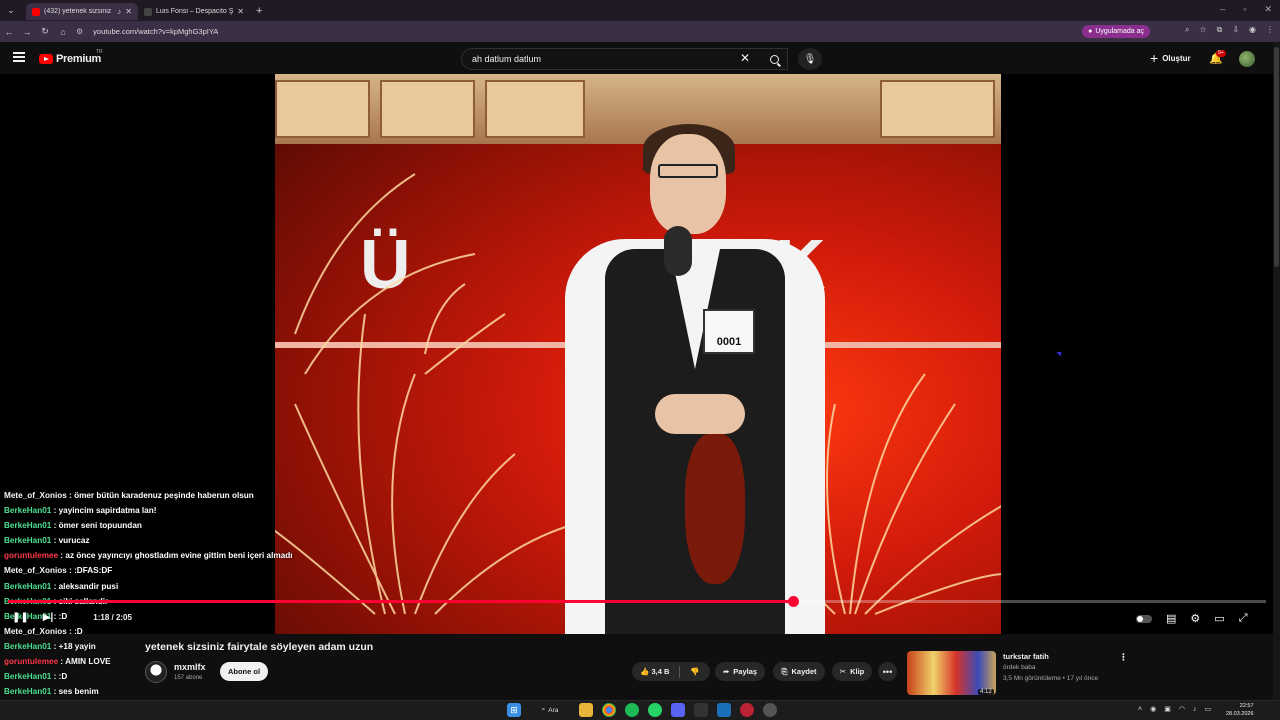 This screenshot has height=720, width=1280. What do you see at coordinates (887, 671) in the screenshot?
I see `more-actions-button: •••` at bounding box center [887, 671].